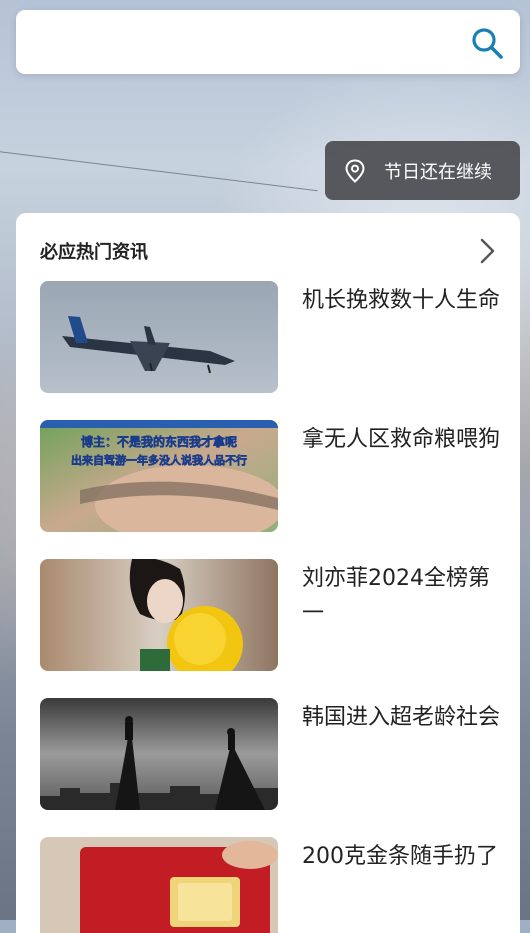  I want to click on news-item: 机长挽救数十人生命, so click(275, 337).